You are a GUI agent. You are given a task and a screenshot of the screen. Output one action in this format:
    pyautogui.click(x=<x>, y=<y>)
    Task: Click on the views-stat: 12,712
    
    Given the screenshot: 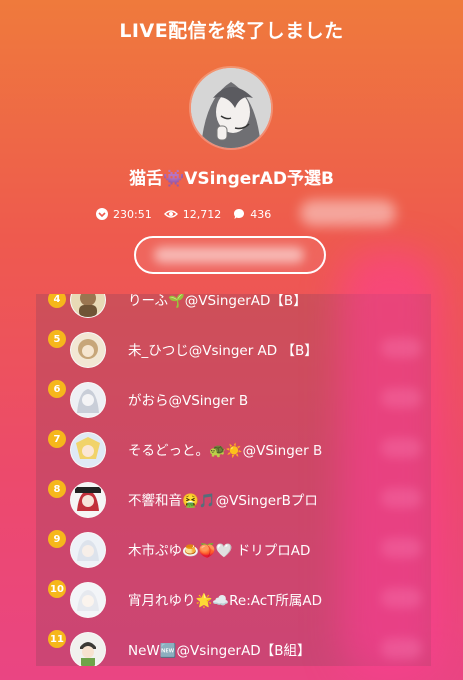 What is the action you would take?
    pyautogui.click(x=192, y=214)
    